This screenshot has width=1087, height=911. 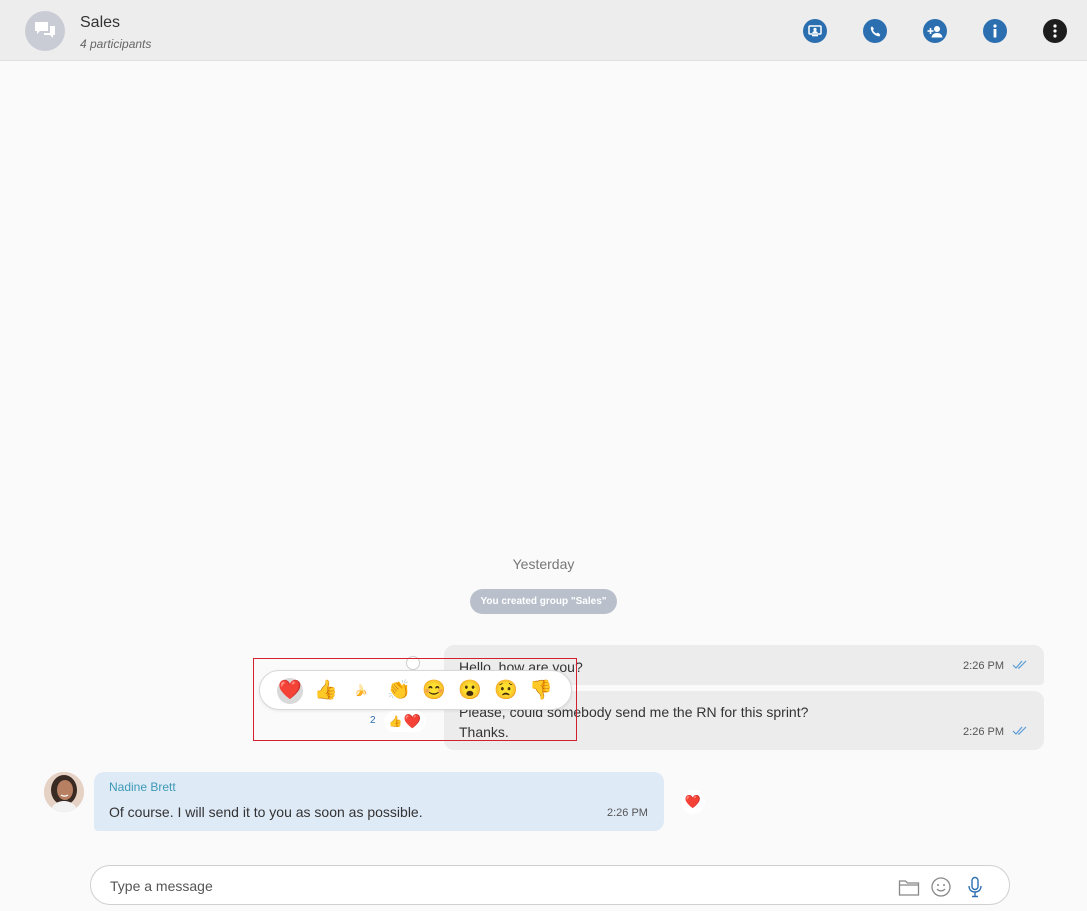 What do you see at coordinates (415, 690) in the screenshot?
I see `reaction-picker: ❤️ 👍 🍌 👏 😊 😮 😟 👎` at bounding box center [415, 690].